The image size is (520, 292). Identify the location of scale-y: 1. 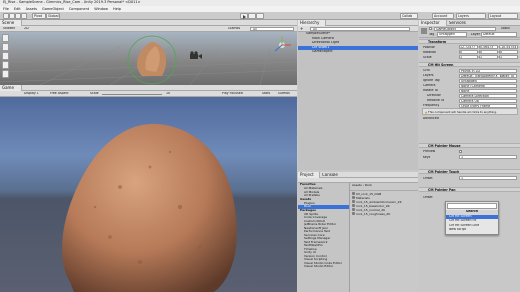
(488, 57).